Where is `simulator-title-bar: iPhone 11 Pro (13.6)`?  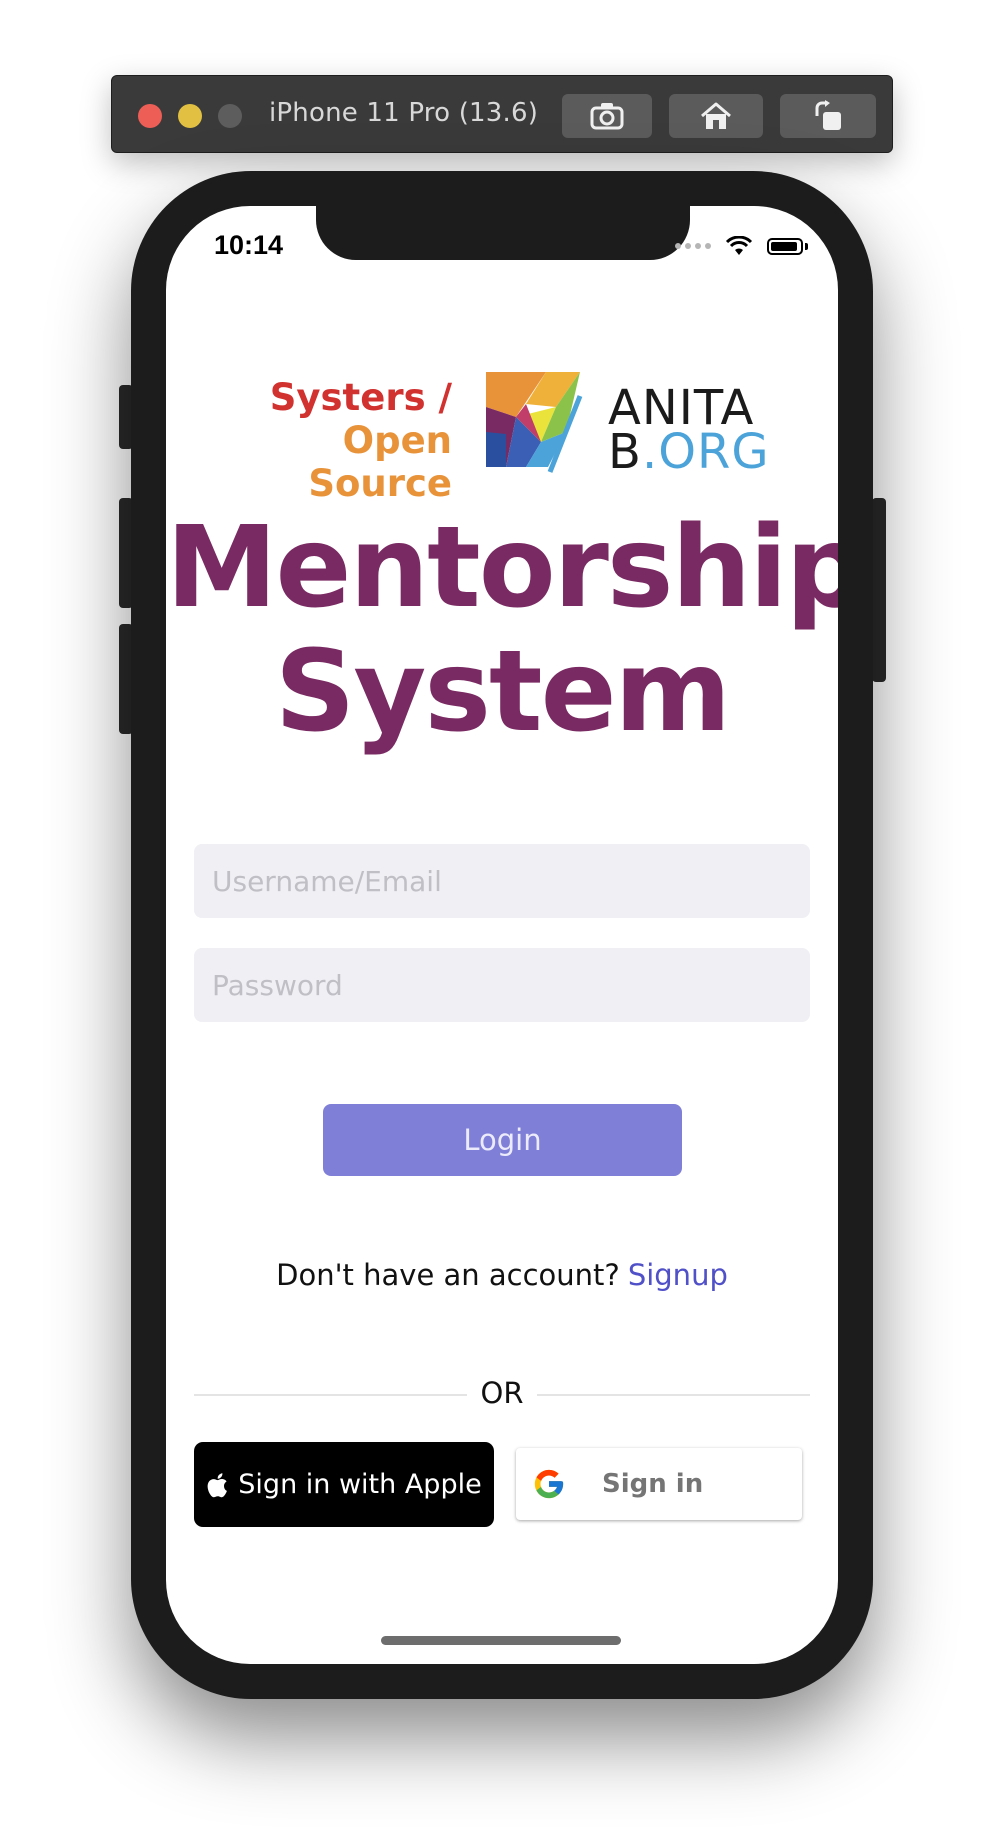
simulator-title-bar: iPhone 11 Pro (13.6) is located at coordinates (502, 114).